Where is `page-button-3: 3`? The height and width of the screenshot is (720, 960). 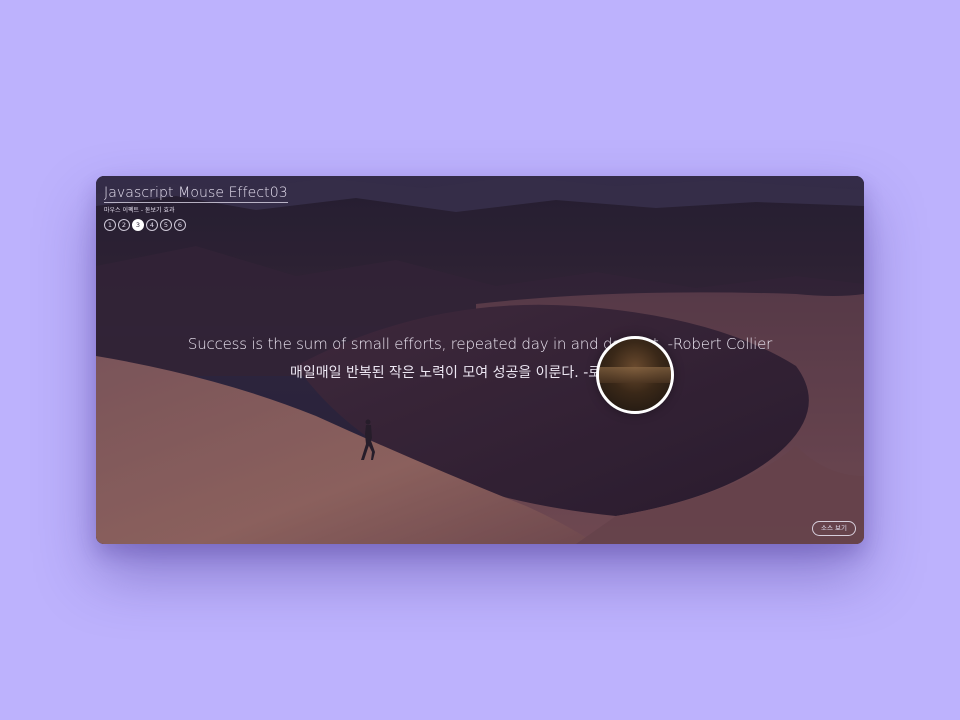 page-button-3: 3 is located at coordinates (138, 225).